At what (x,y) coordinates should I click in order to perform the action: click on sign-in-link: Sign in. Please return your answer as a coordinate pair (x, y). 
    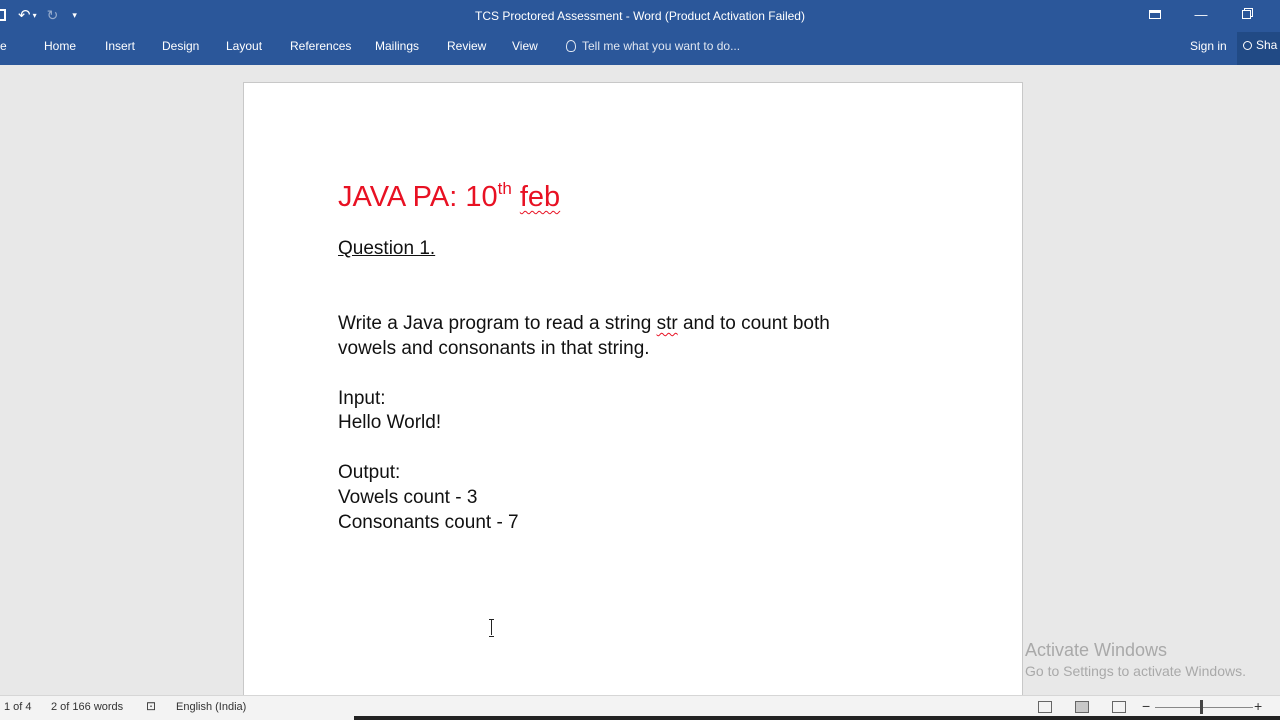
    Looking at the image, I should click on (1208, 46).